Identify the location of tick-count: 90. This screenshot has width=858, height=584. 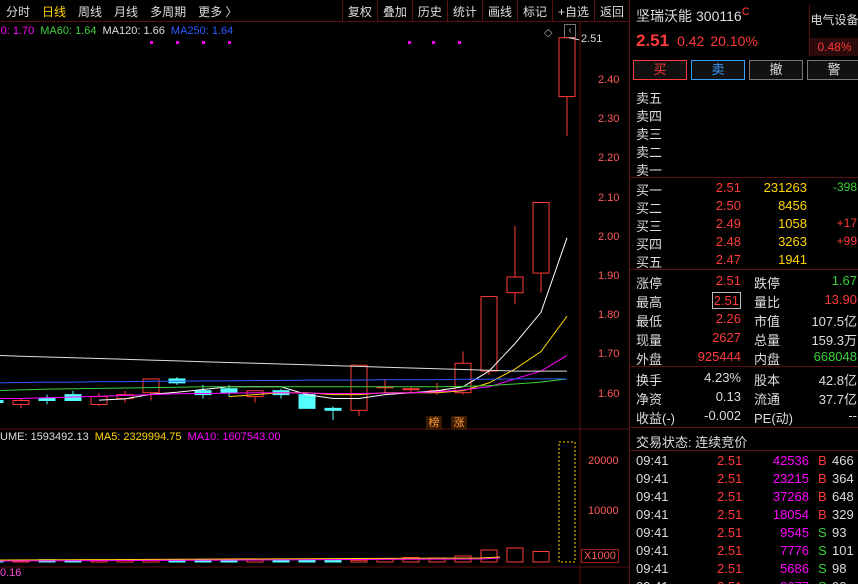
(839, 581).